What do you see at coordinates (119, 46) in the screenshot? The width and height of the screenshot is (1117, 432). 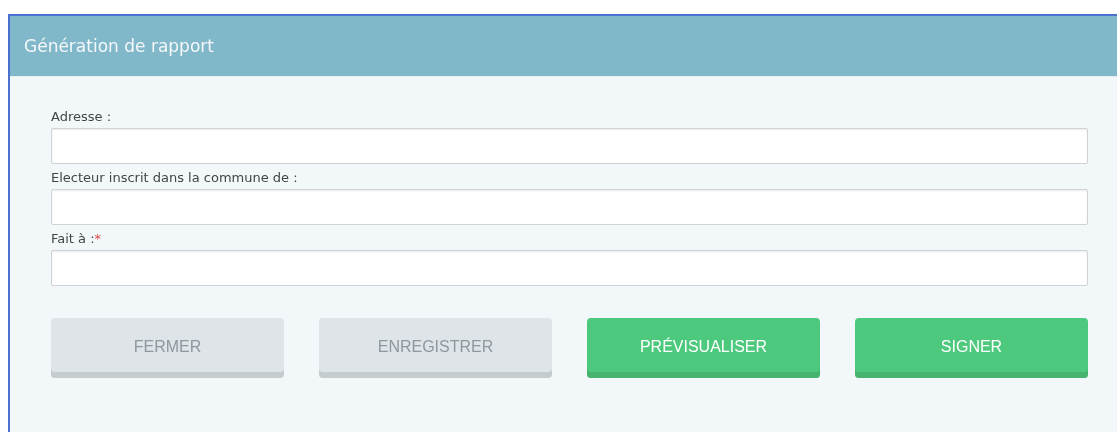 I see `dialog-title: Génération de rapport` at bounding box center [119, 46].